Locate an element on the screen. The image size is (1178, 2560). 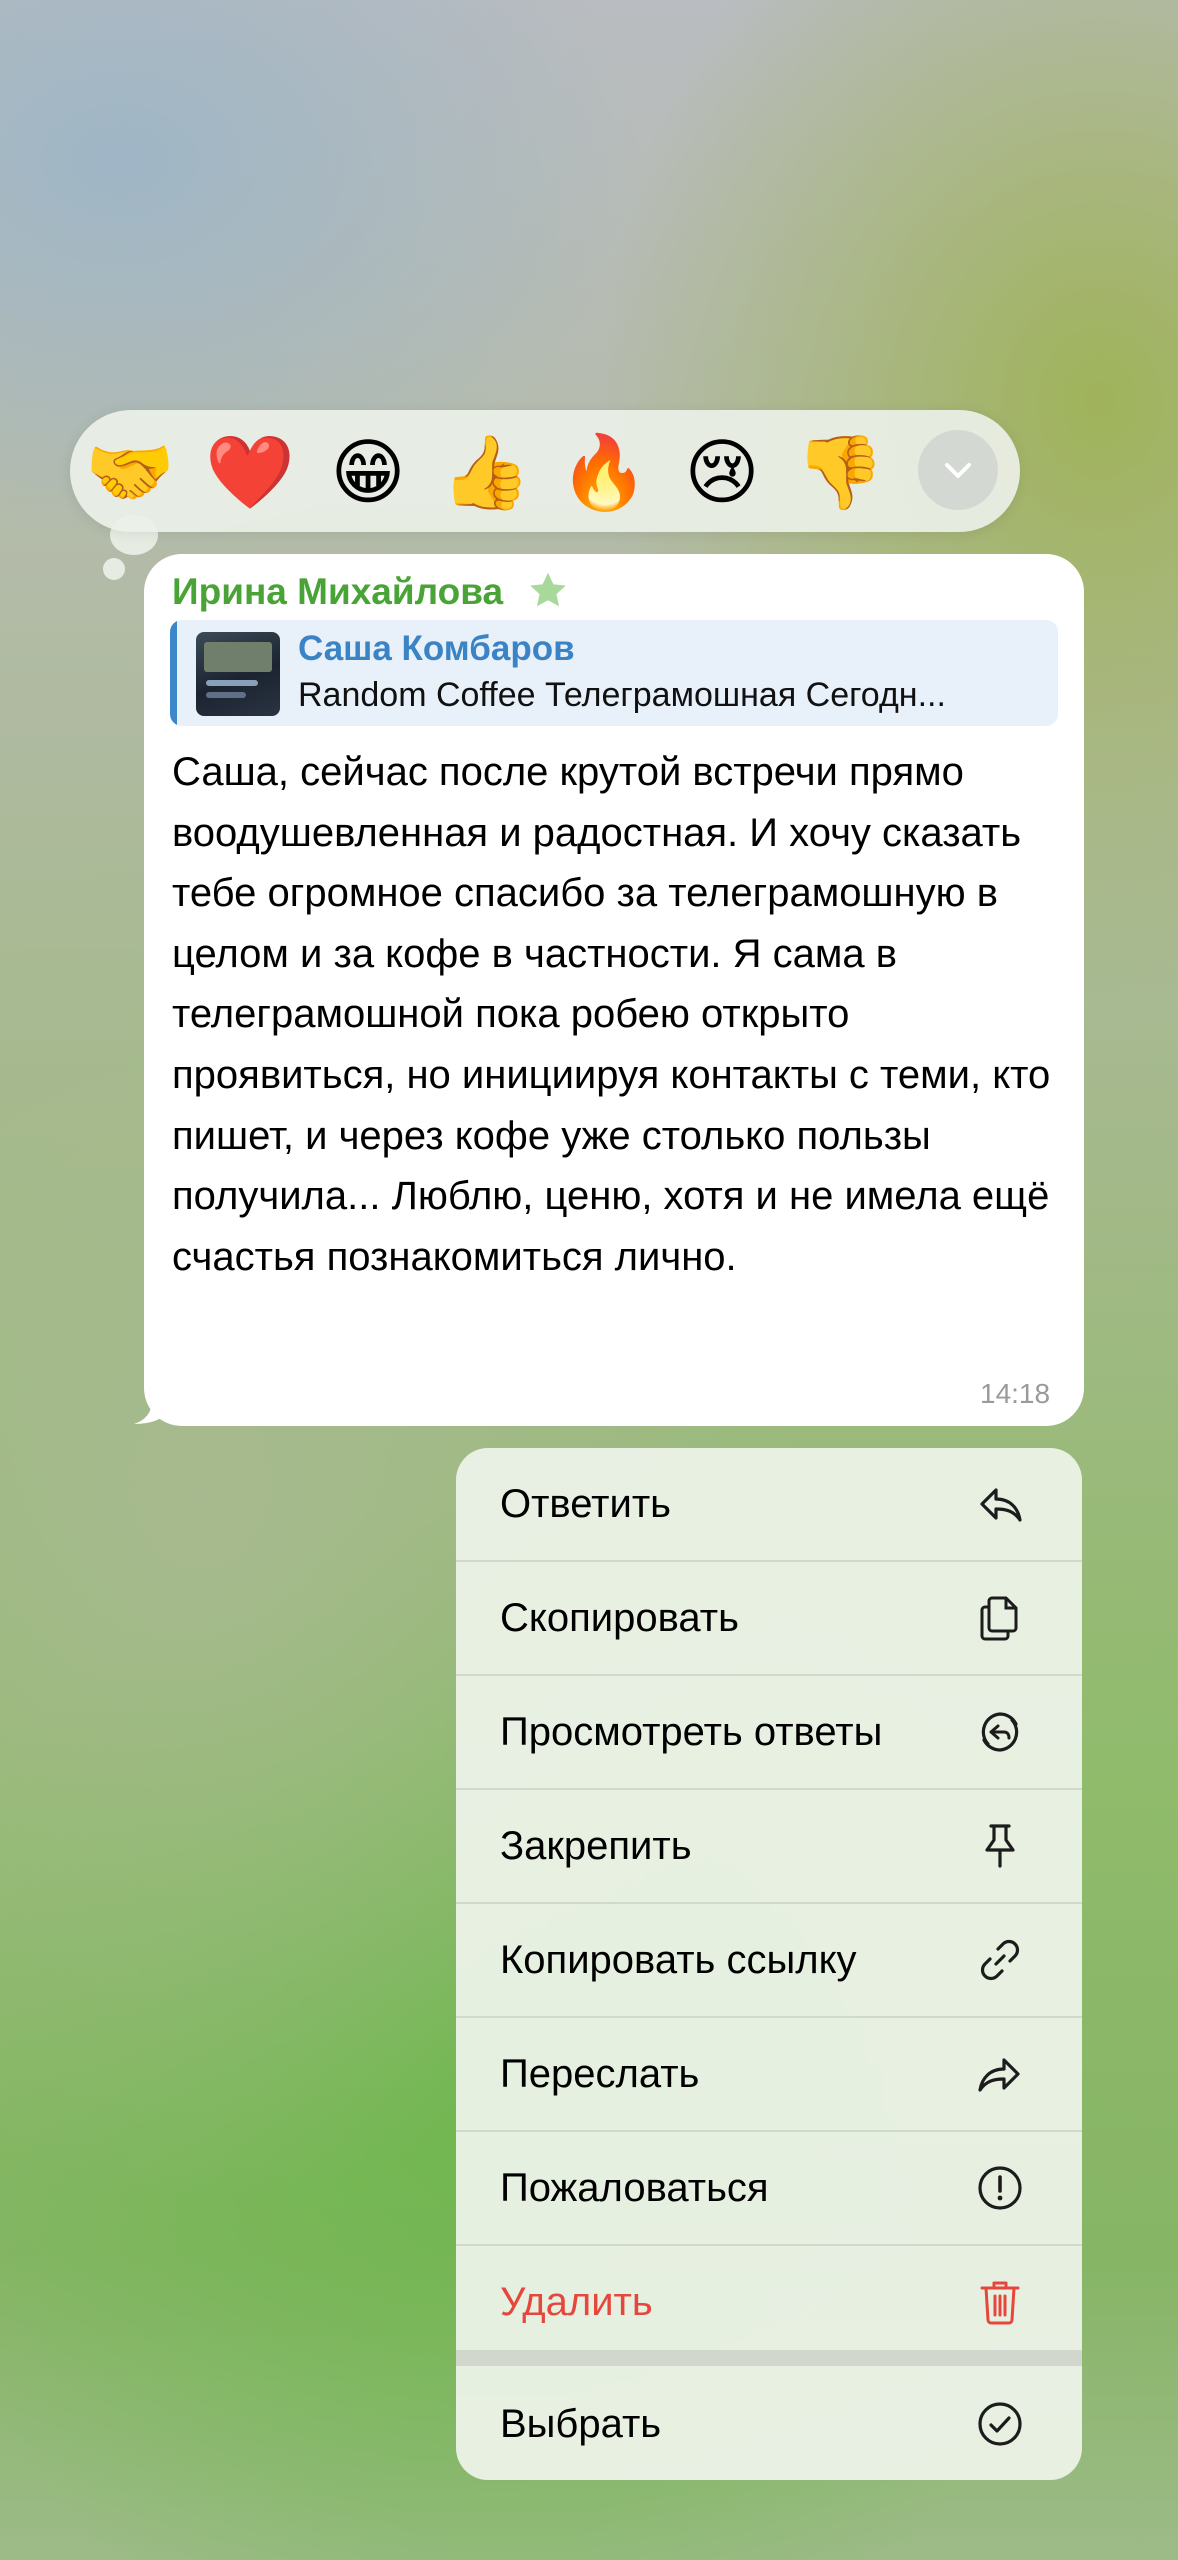
menu-item-label: Просмотреть ответы is located at coordinates (691, 1732).